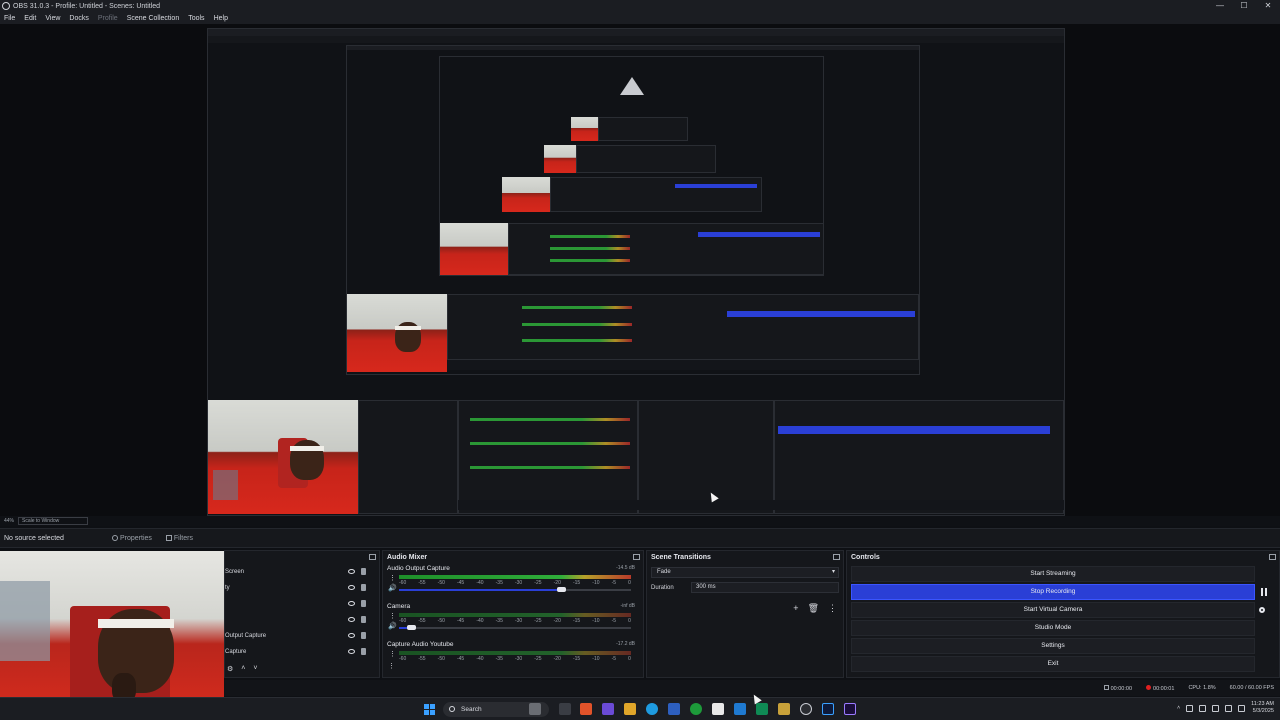 The image size is (1280, 720). I want to click on obs-logo-icon, so click(6, 6).